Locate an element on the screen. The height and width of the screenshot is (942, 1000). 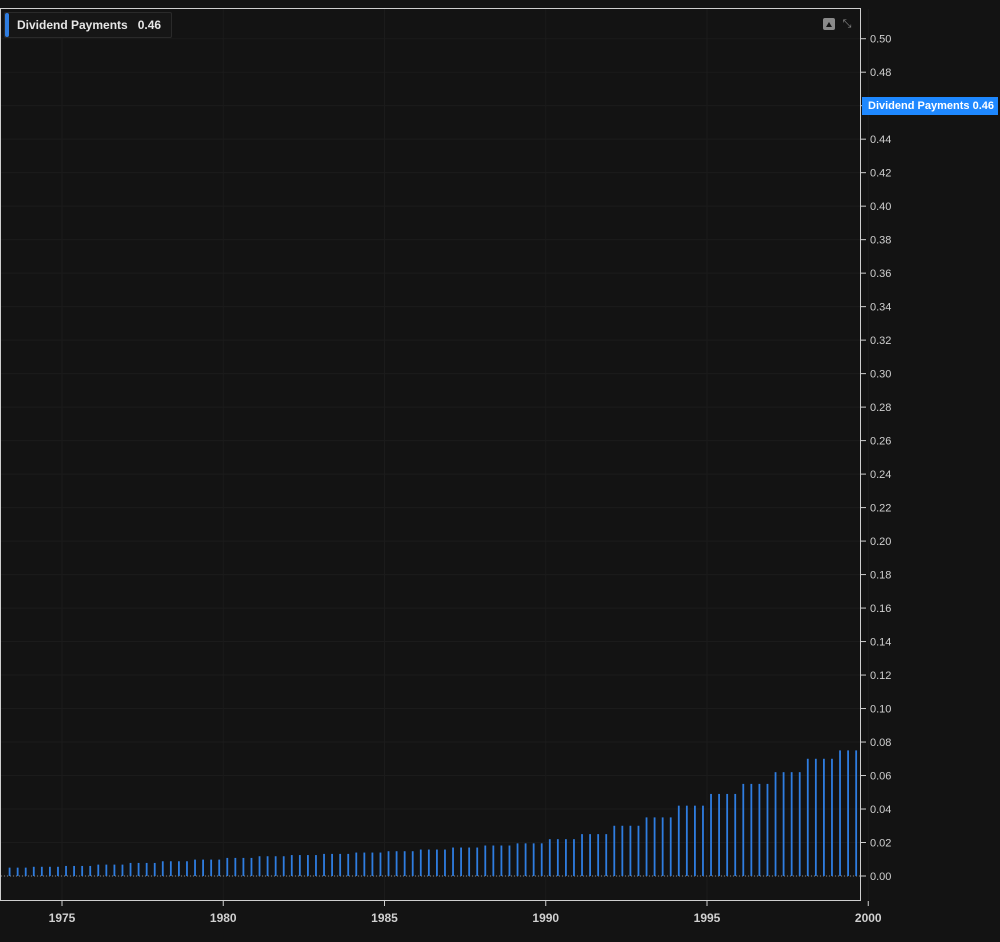
legend: Dividend Payments 0.46 is located at coordinates (88, 25).